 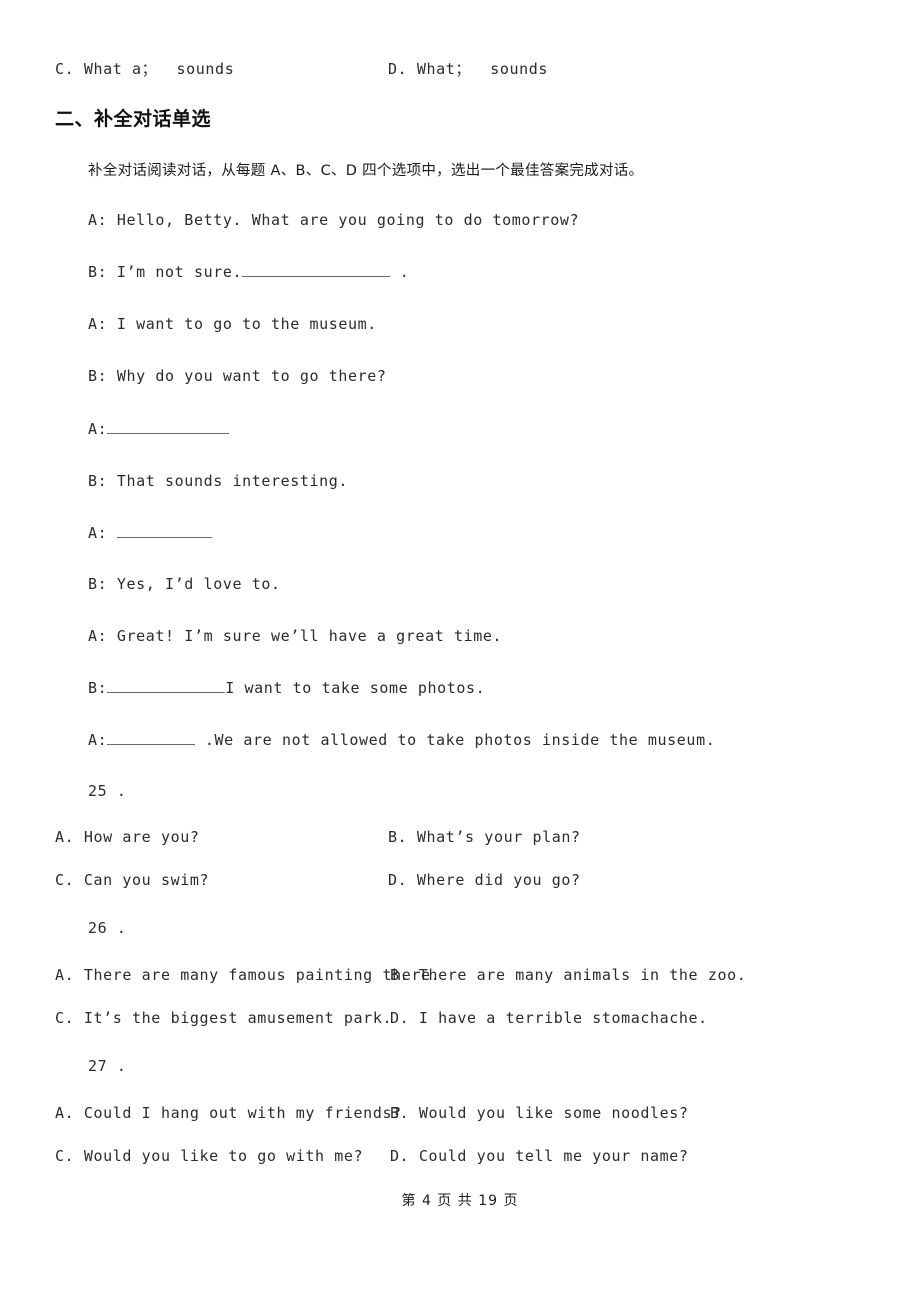 I want to click on dialogue-text: A: I want to go to the museum., so click(x=232, y=324).